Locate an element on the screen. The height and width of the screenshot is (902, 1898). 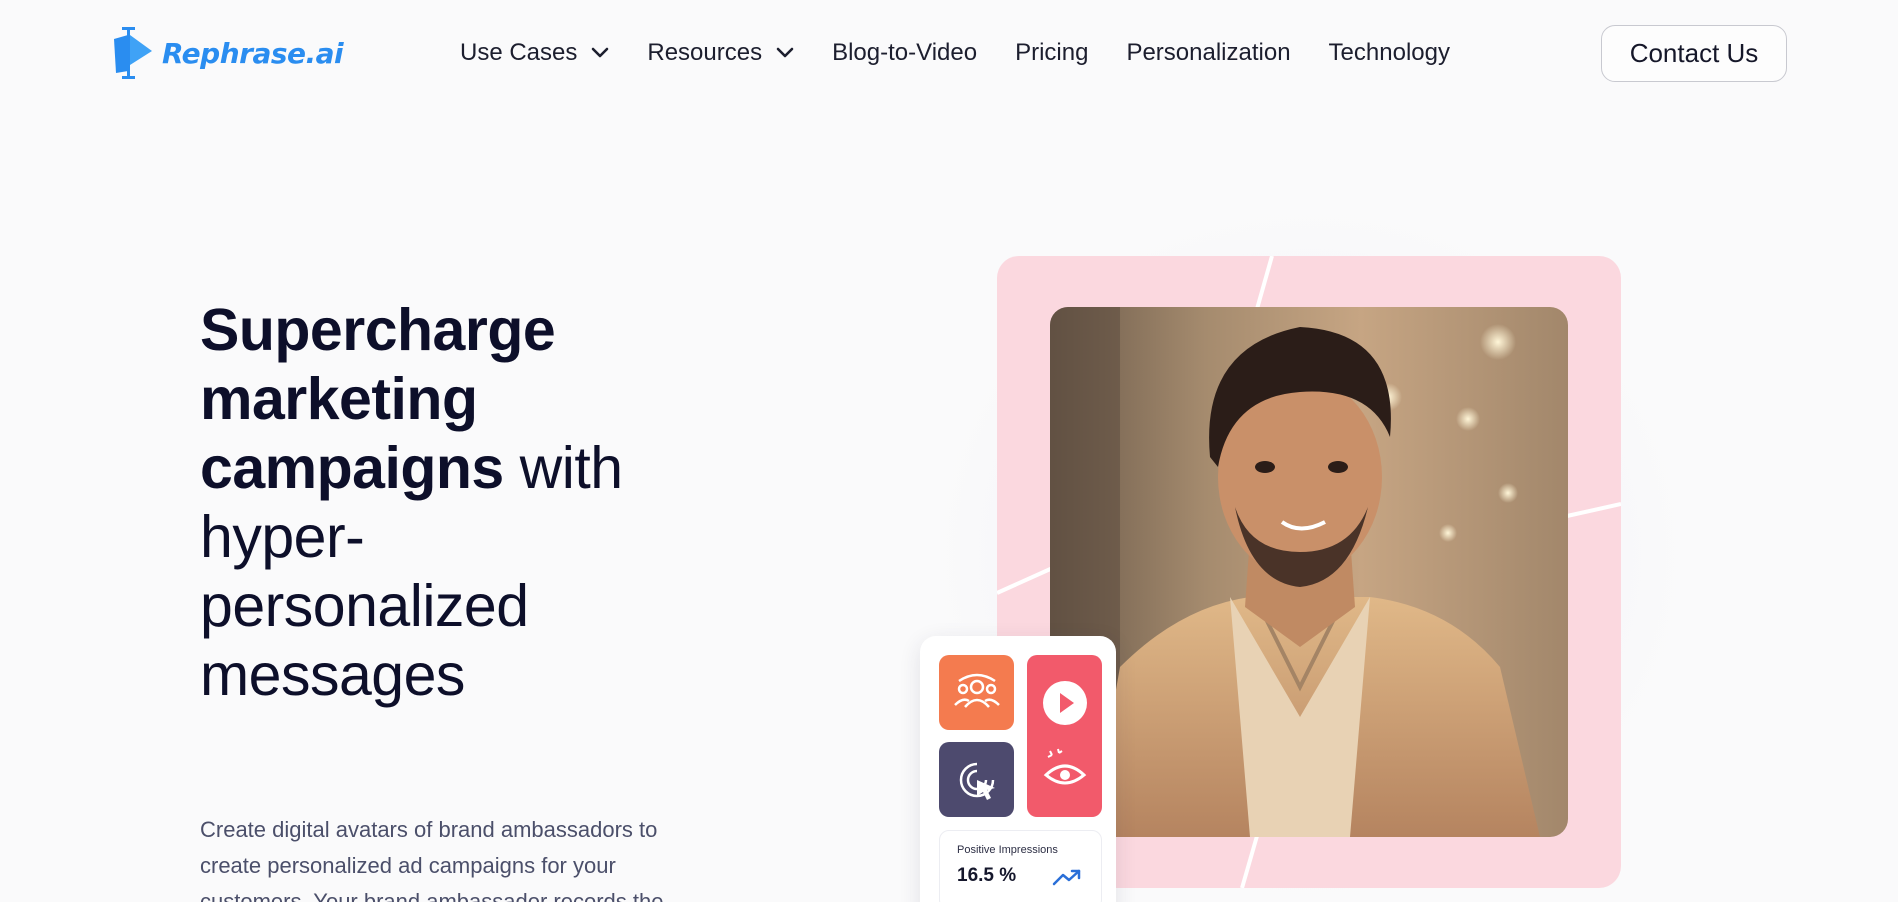
brand-name: Rephrase.ai is located at coordinates (253, 53).